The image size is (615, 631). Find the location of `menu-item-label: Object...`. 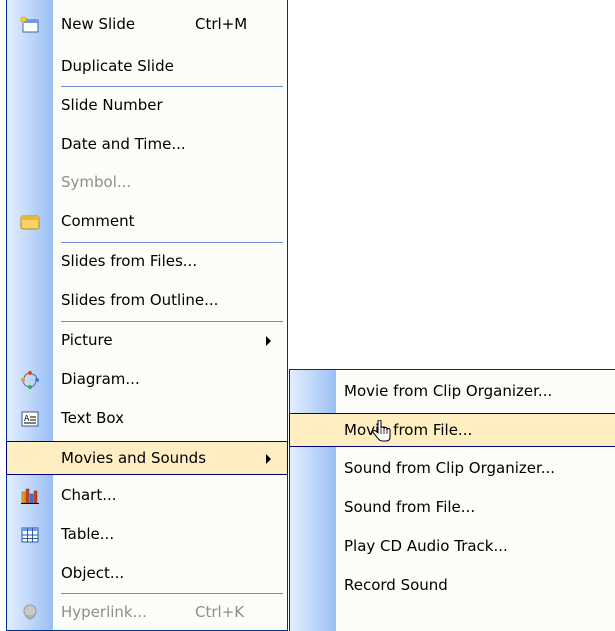

menu-item-label: Object... is located at coordinates (93, 573).